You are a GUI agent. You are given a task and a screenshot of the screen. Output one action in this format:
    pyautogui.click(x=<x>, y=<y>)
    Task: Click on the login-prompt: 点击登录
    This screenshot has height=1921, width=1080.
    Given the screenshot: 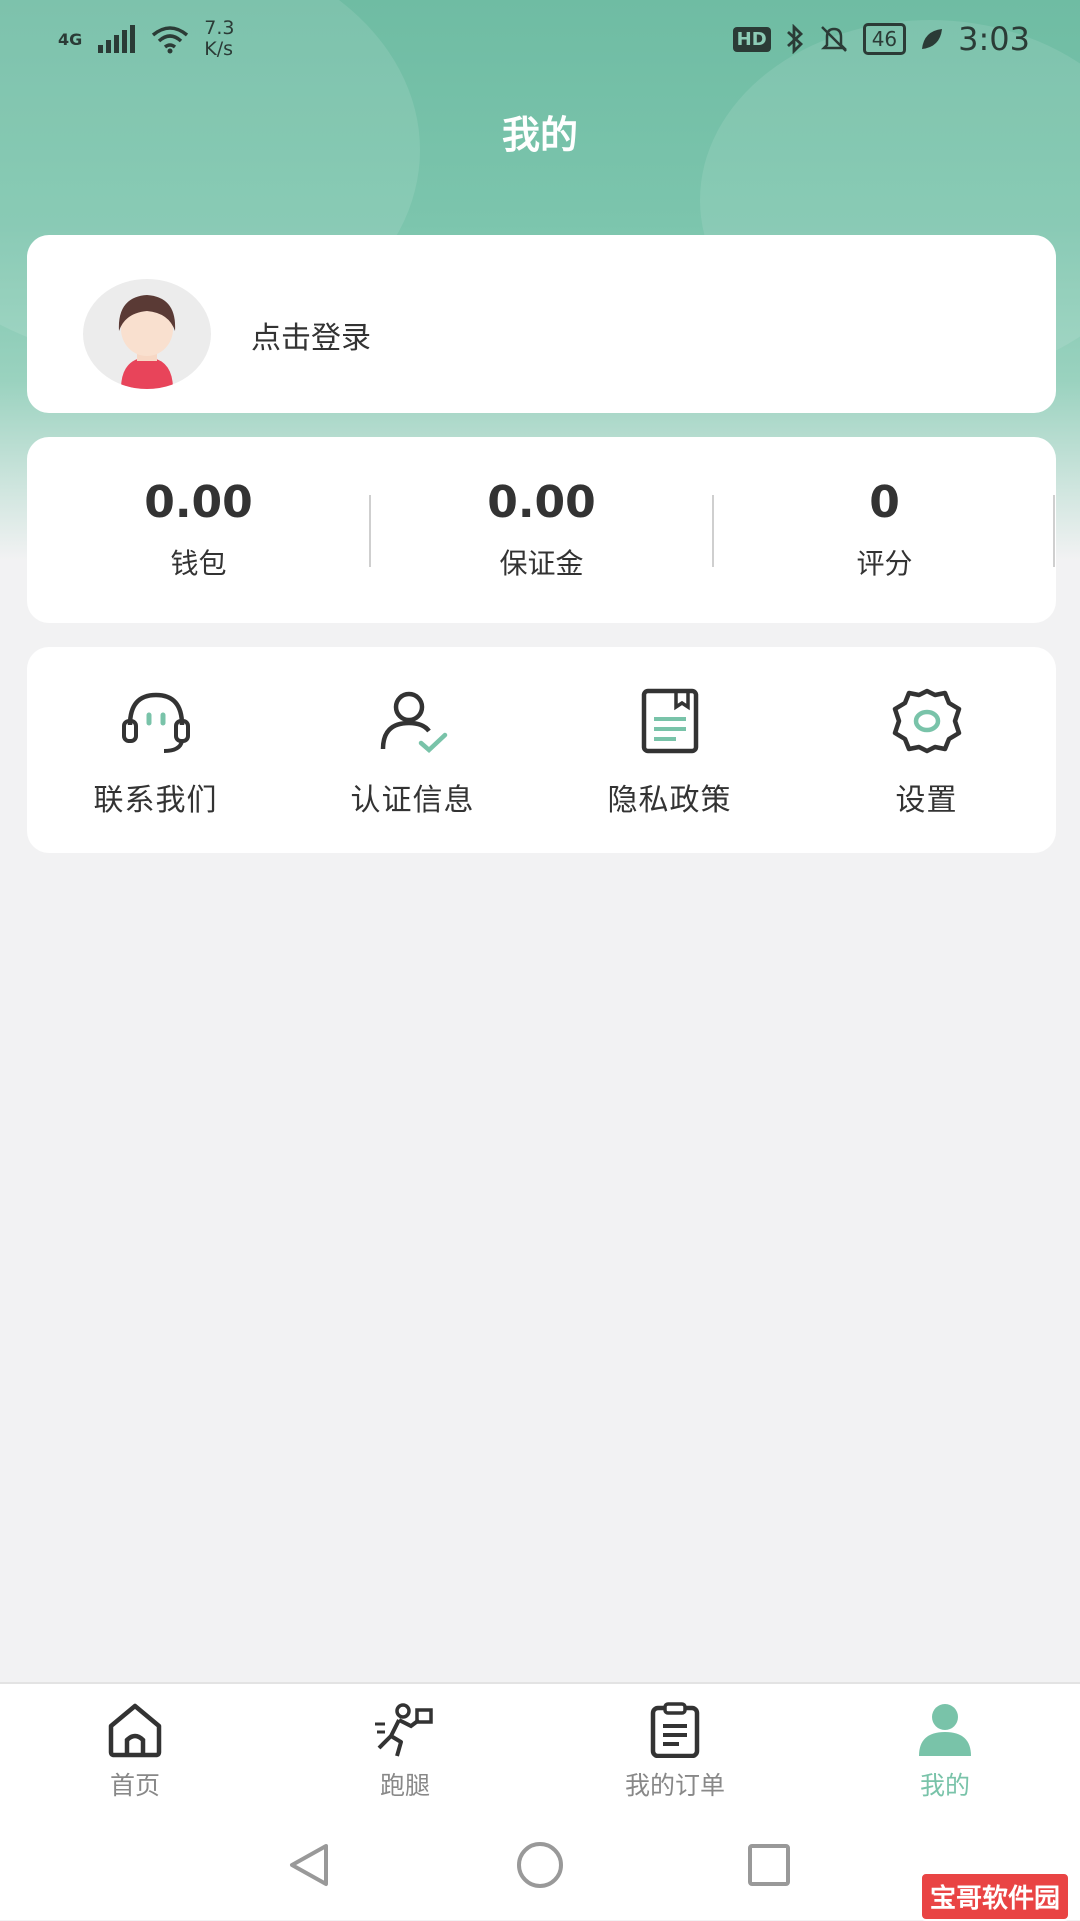 What is the action you would take?
    pyautogui.click(x=311, y=335)
    